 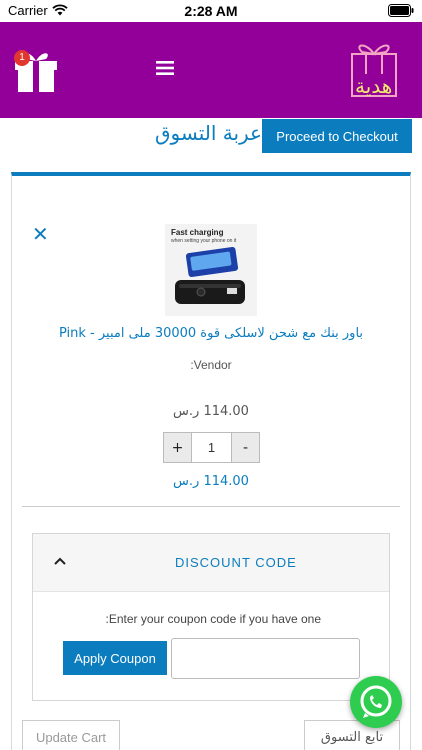 What do you see at coordinates (208, 133) in the screenshot?
I see `page-title: عربة التسوق` at bounding box center [208, 133].